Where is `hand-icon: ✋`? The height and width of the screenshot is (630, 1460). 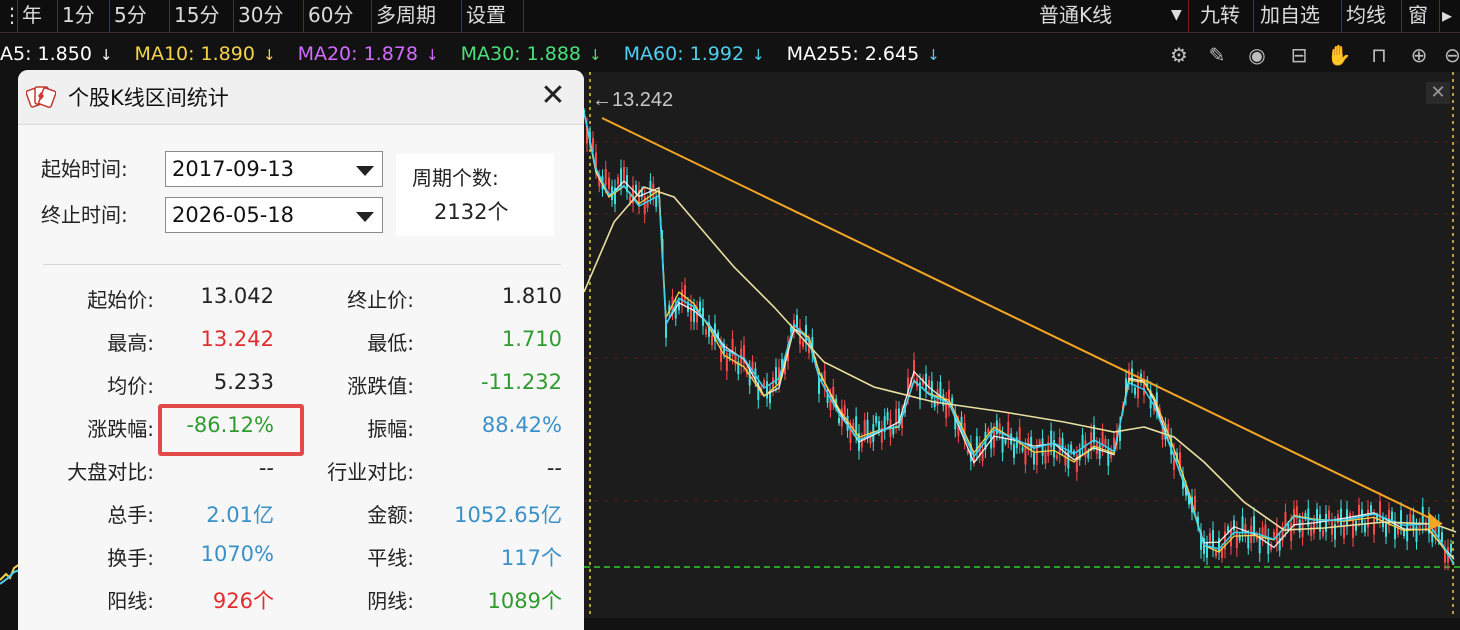 hand-icon: ✋ is located at coordinates (1339, 55).